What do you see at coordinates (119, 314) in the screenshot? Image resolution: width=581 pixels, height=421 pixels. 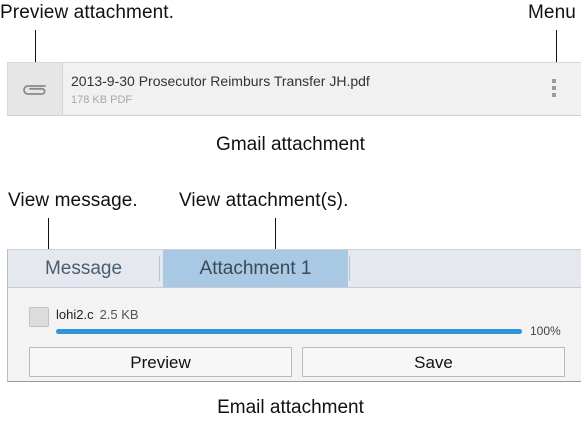 I see `attachment-size: 2.5 KB` at bounding box center [119, 314].